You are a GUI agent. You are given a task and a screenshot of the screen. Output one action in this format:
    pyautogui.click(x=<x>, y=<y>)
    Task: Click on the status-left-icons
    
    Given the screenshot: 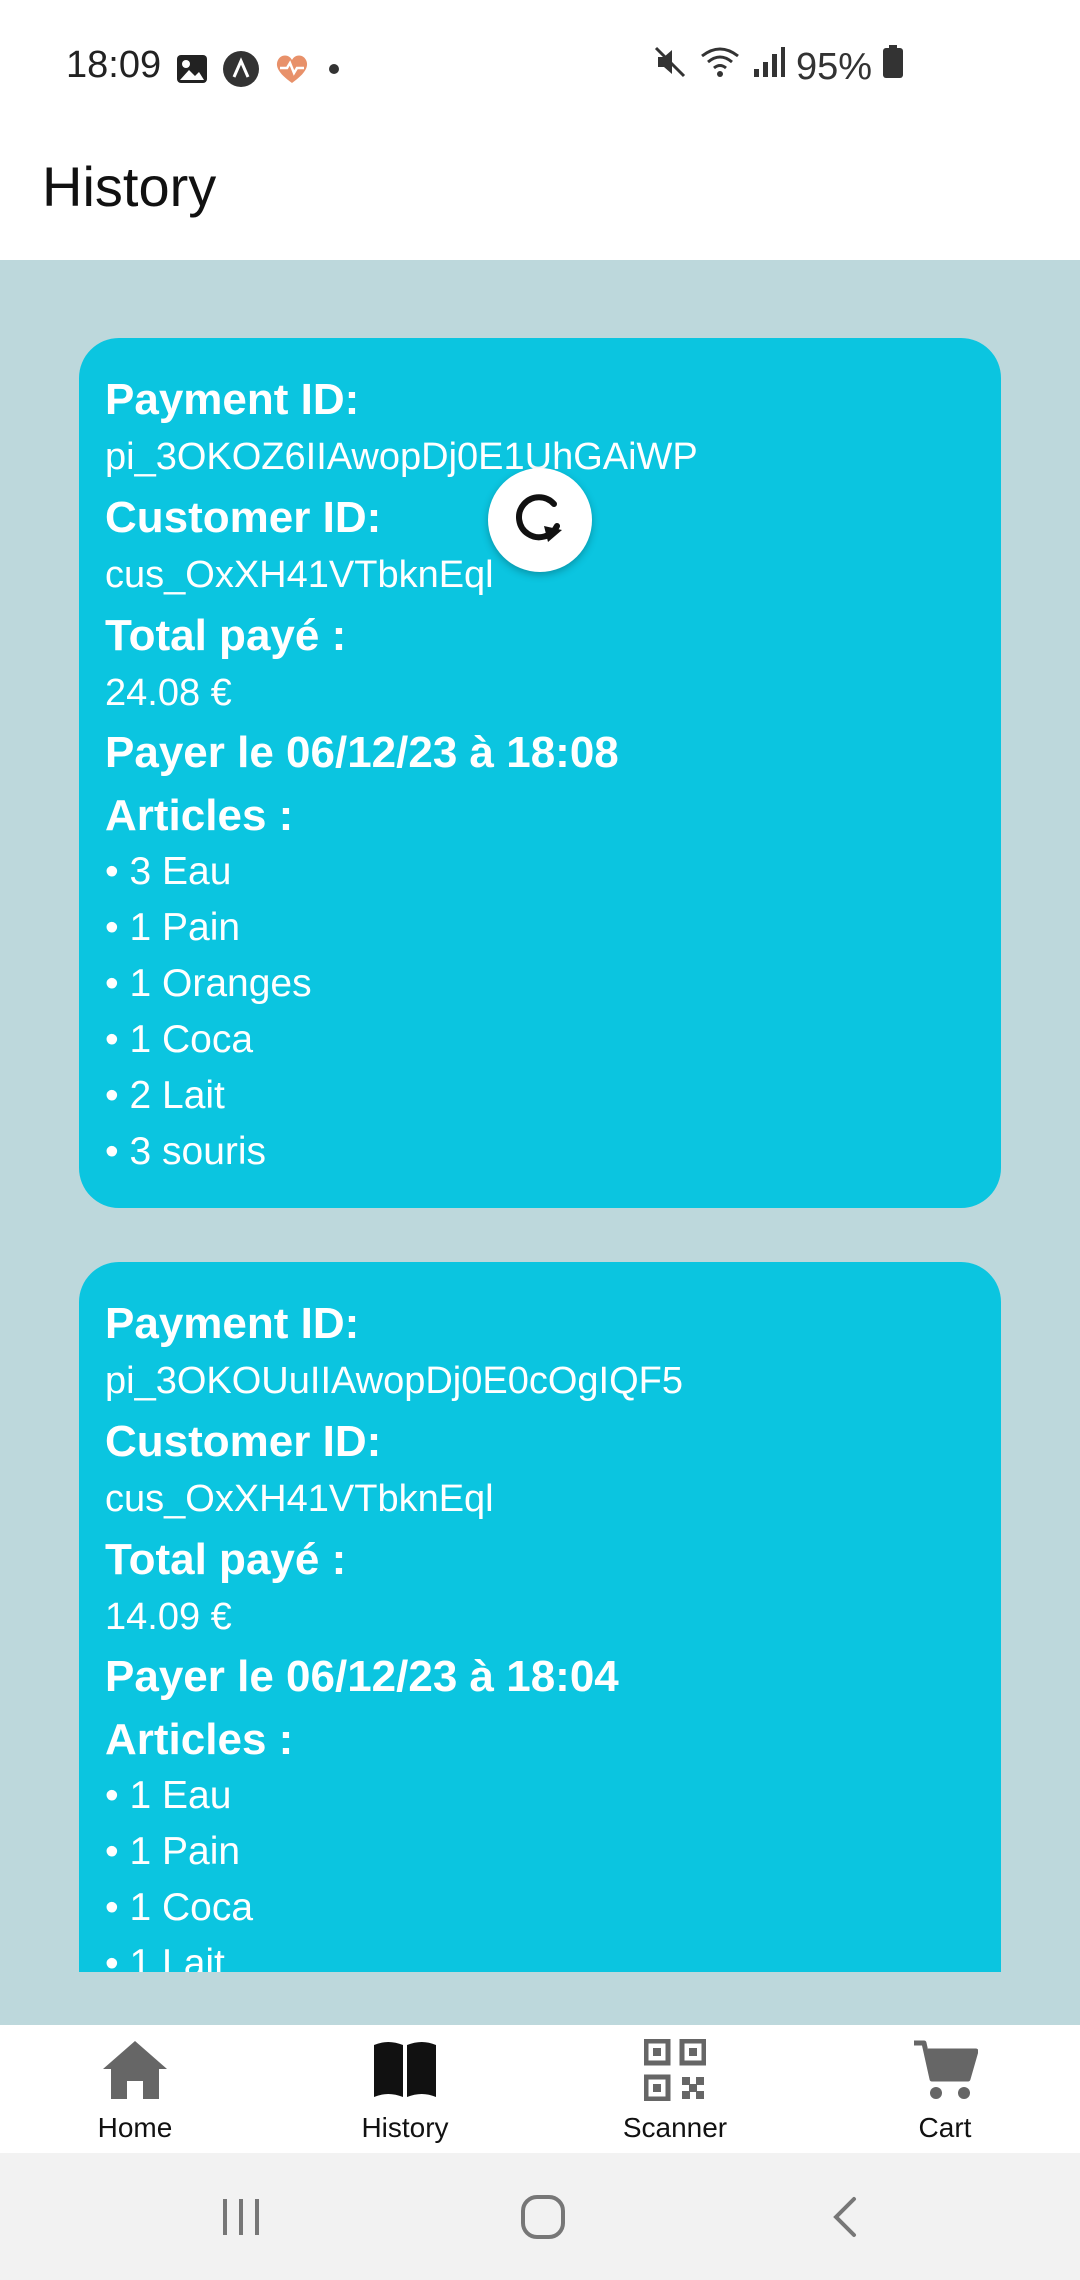 What is the action you would take?
    pyautogui.click(x=260, y=71)
    